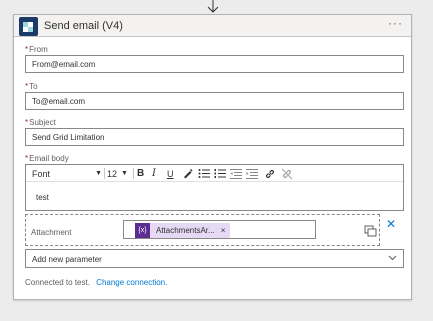  I want to click on to-field: To@email.com, so click(214, 101).